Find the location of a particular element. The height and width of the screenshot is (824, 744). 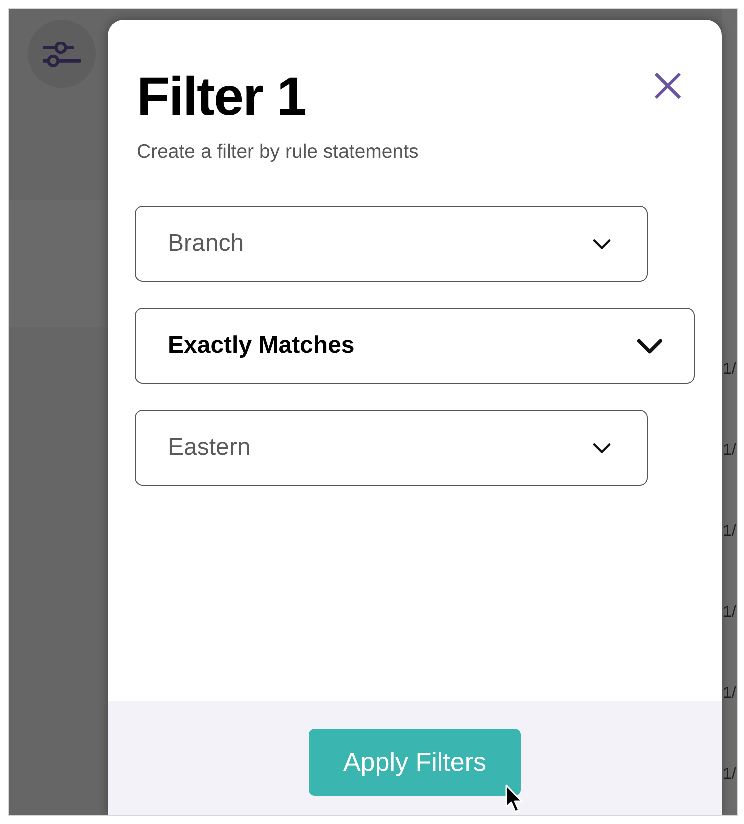

dialog-subtitle: Create a filter by rule statements is located at coordinates (278, 152).